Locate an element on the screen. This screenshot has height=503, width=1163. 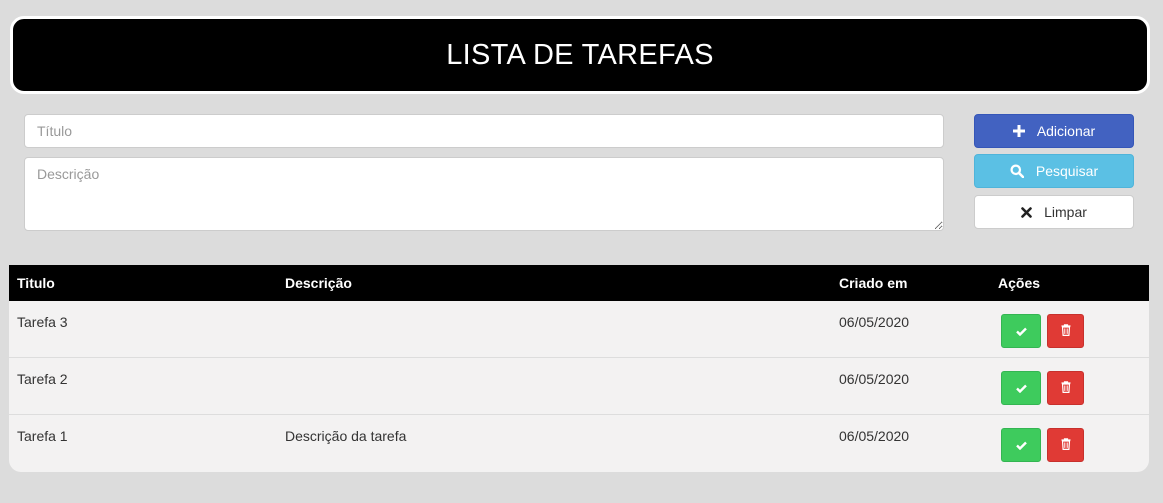
close-icon is located at coordinates (1026, 212).